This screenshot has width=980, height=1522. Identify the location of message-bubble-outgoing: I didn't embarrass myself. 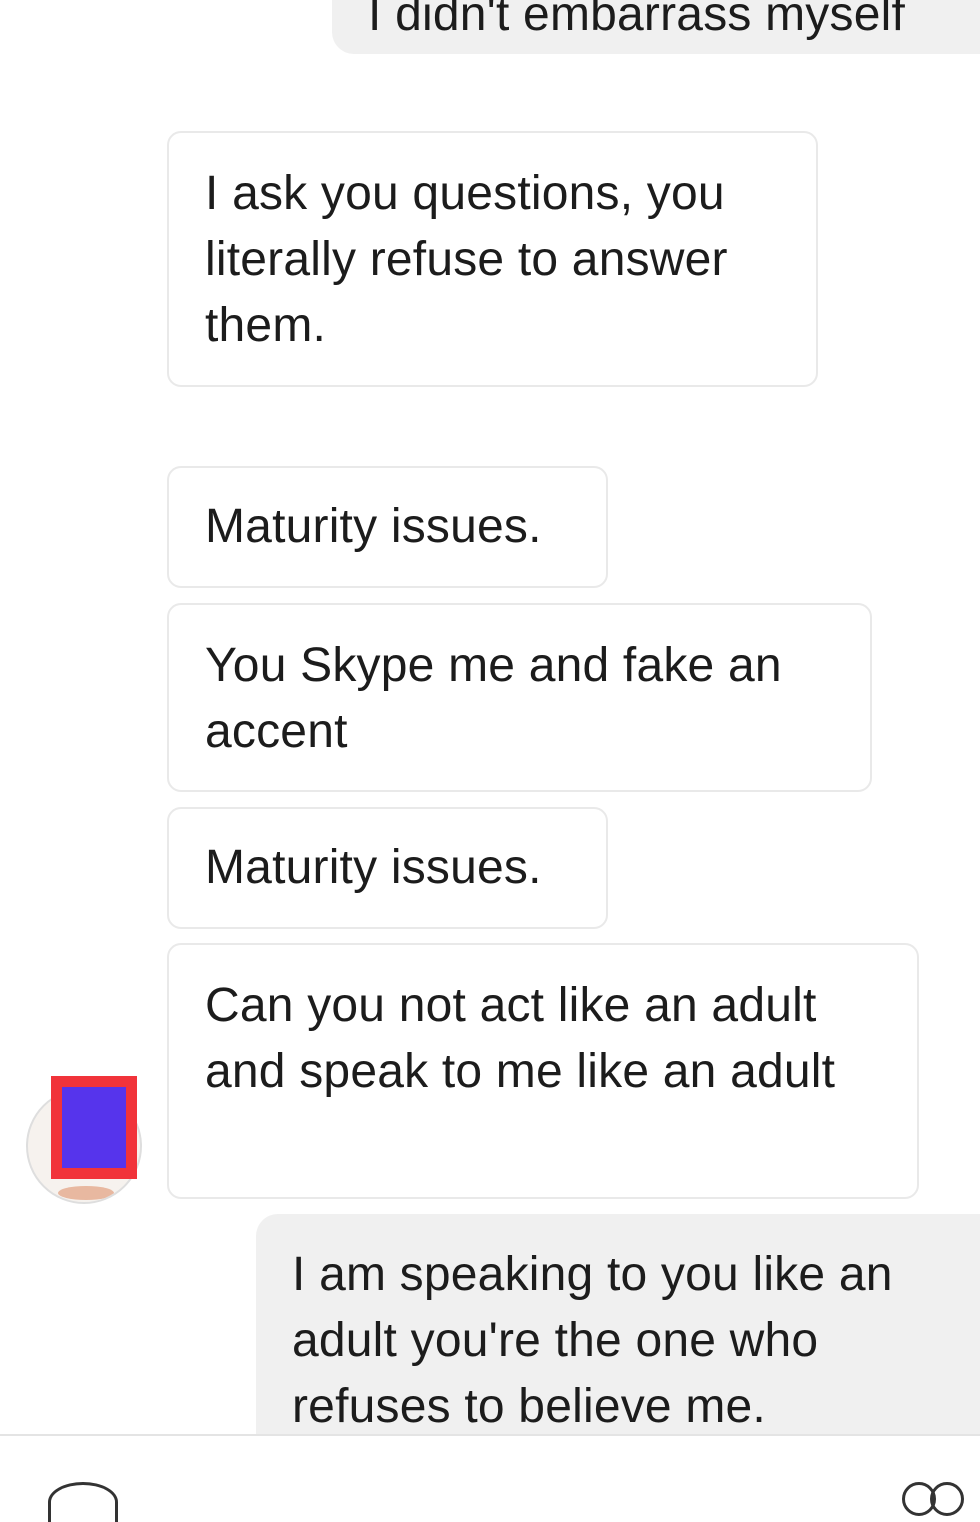
(656, 27).